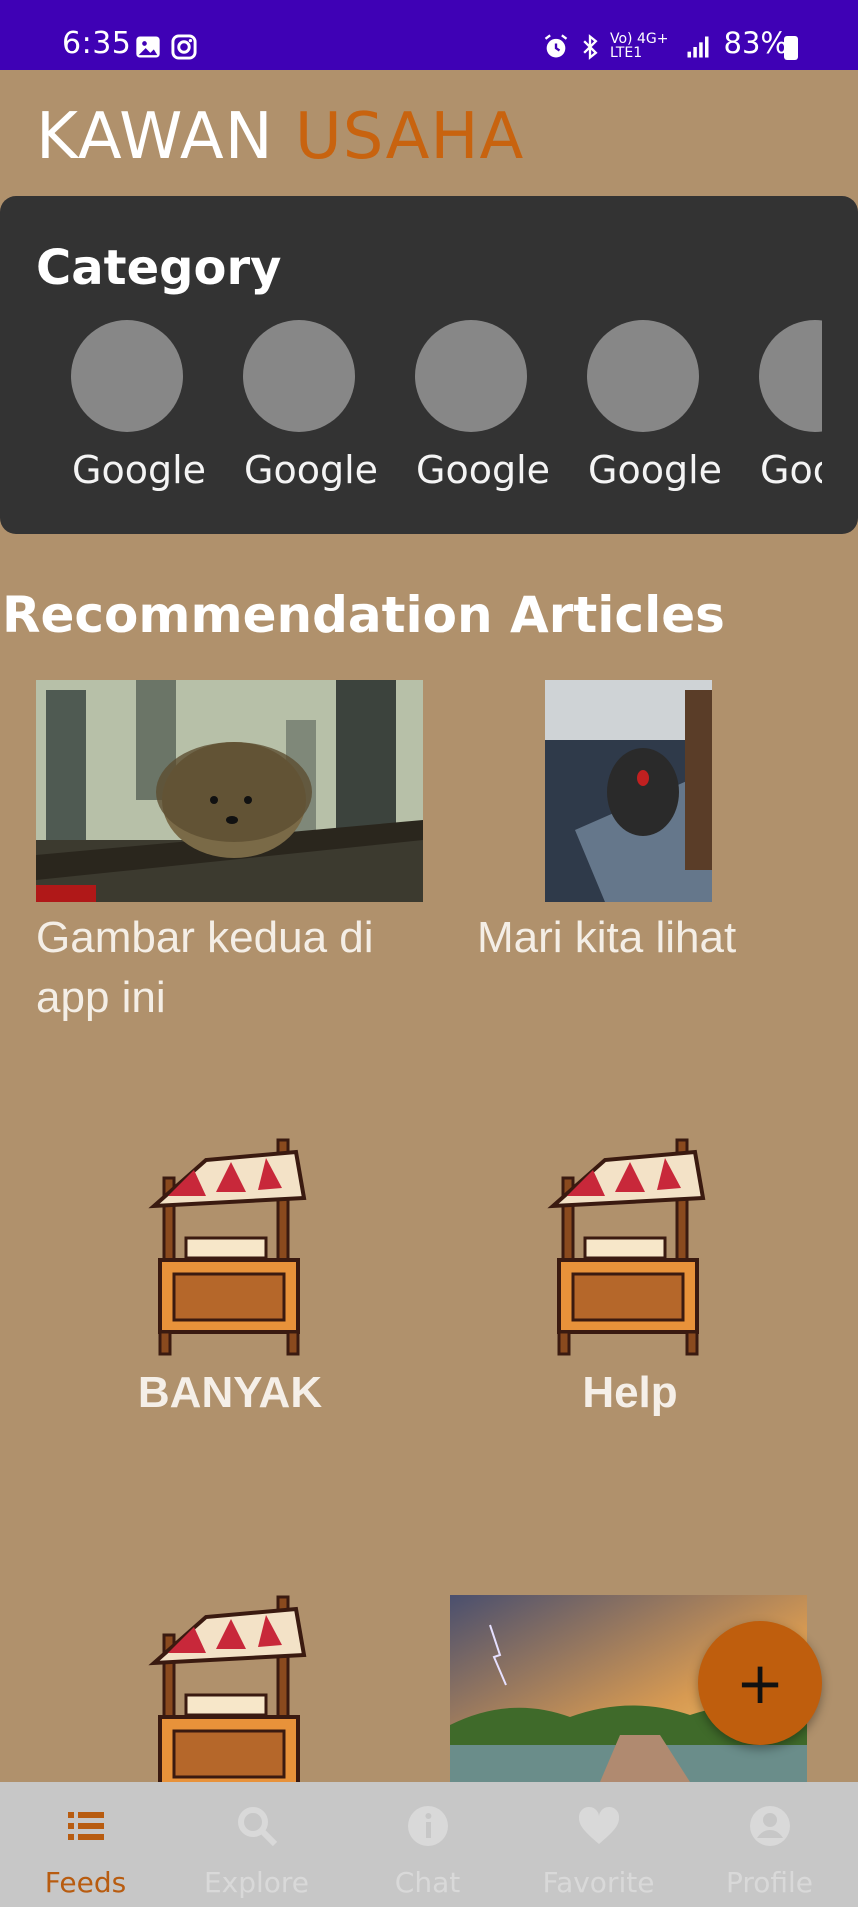  I want to click on nav-item-chat: Chat, so click(427, 1844).